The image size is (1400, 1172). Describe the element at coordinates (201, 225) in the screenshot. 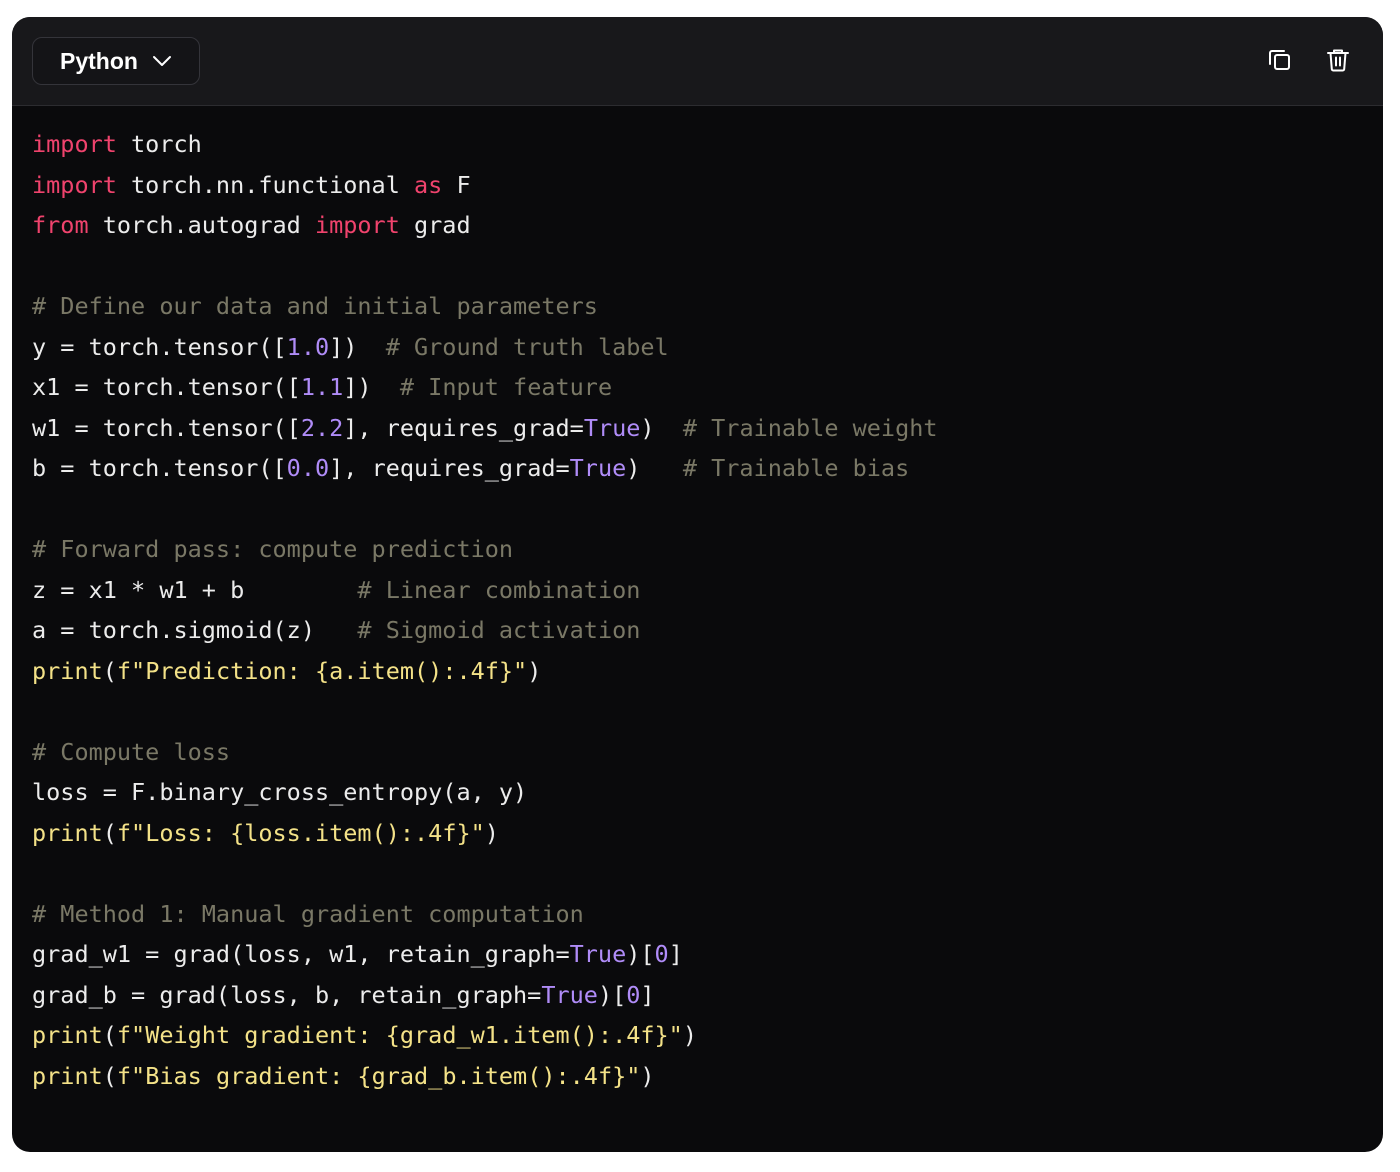

I see `code-token: torch.autograd` at that location.